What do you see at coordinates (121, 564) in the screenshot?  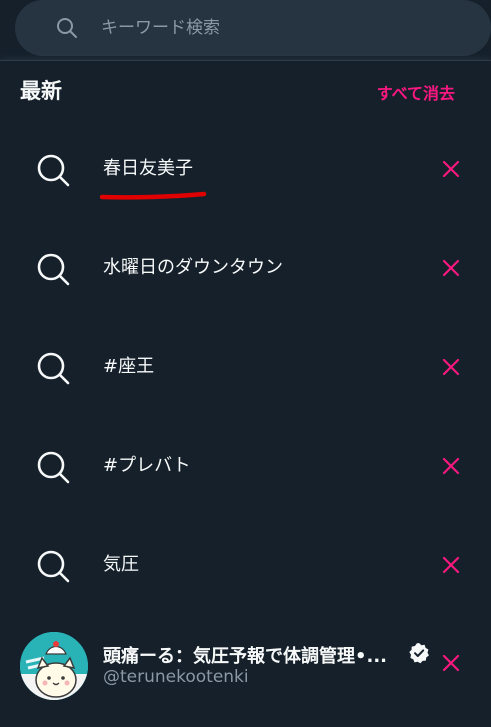 I see `recent-search-label: 気圧` at bounding box center [121, 564].